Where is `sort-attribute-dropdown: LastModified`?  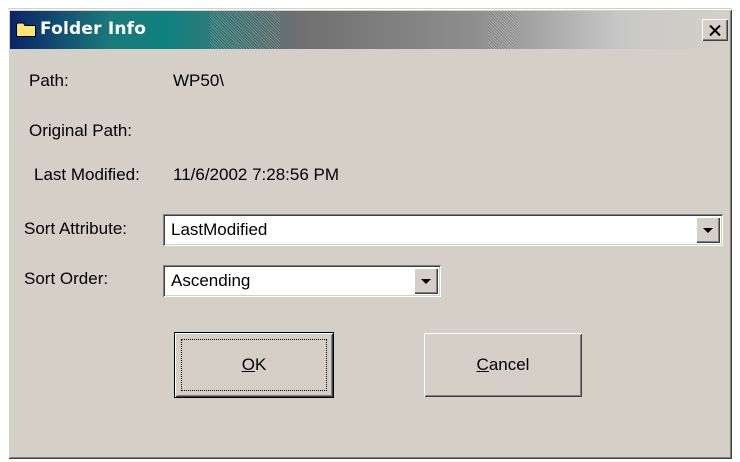 sort-attribute-dropdown: LastModified is located at coordinates (443, 230).